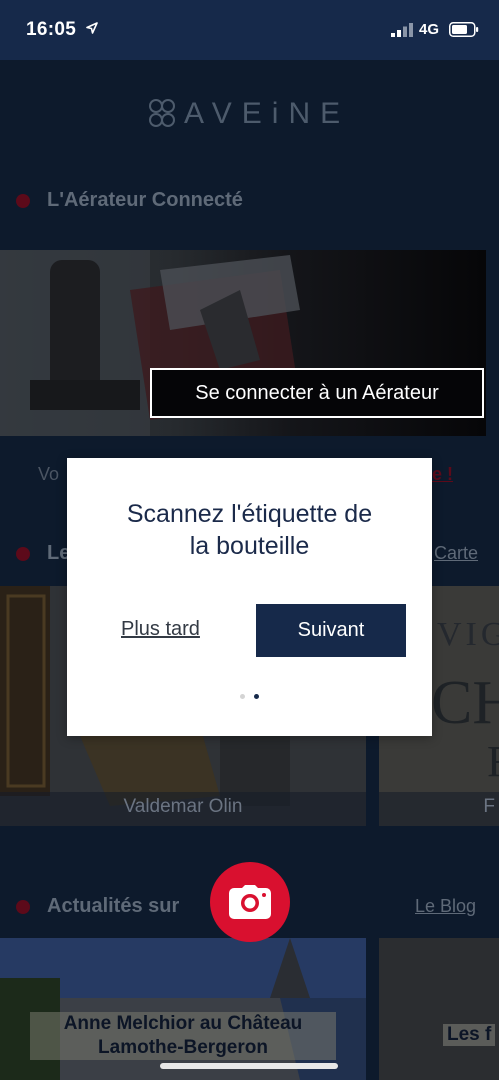 The height and width of the screenshot is (1080, 499). I want to click on modal-title-line: Scannez l'étiquette de, so click(249, 514).